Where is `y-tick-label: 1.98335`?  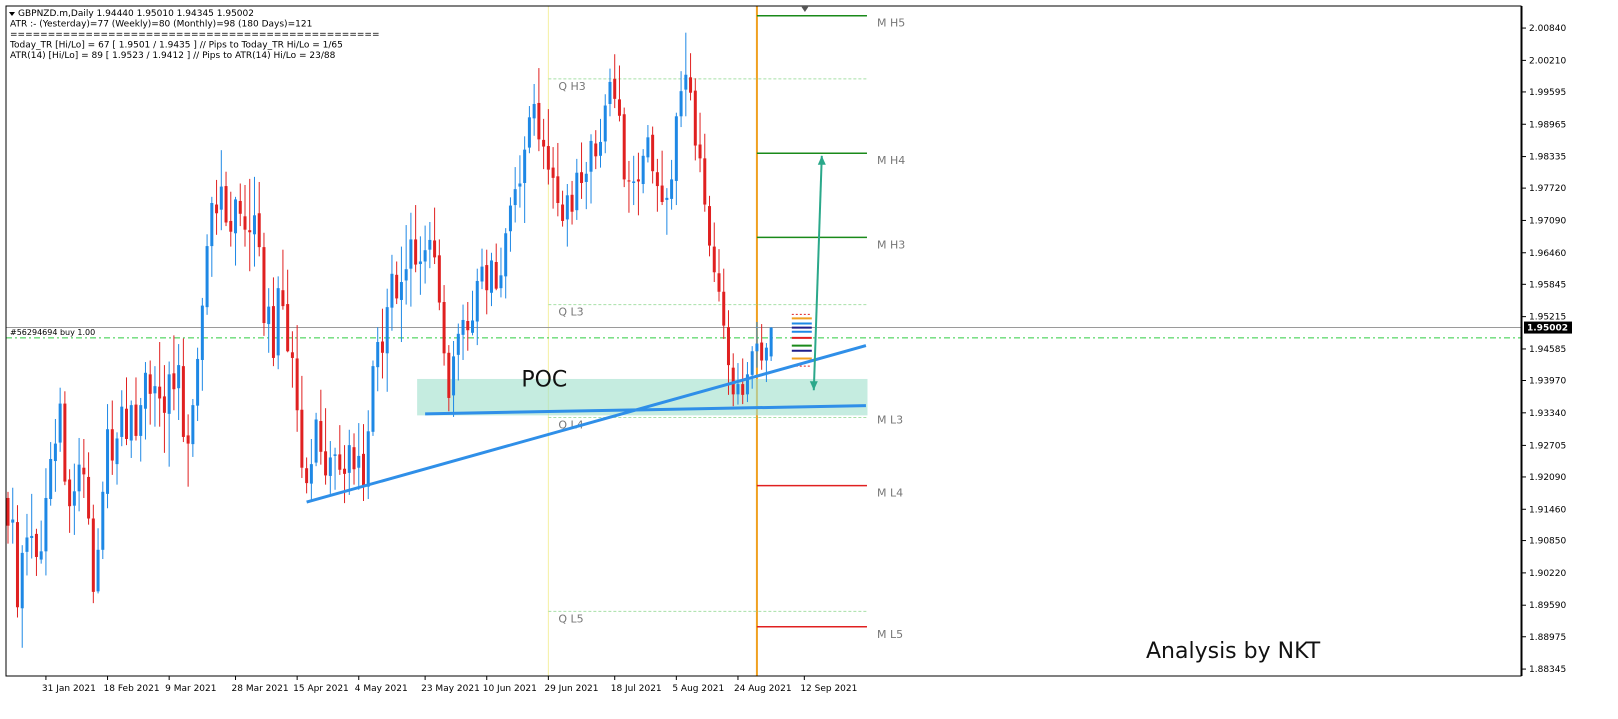
y-tick-label: 1.98335 is located at coordinates (1547, 158).